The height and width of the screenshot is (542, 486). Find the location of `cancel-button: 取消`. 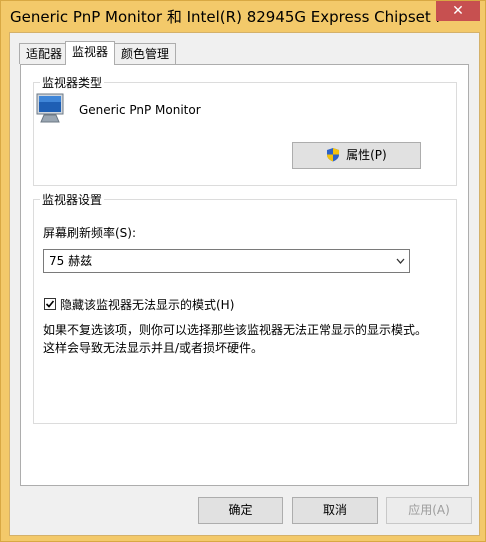

cancel-button: 取消 is located at coordinates (335, 510).